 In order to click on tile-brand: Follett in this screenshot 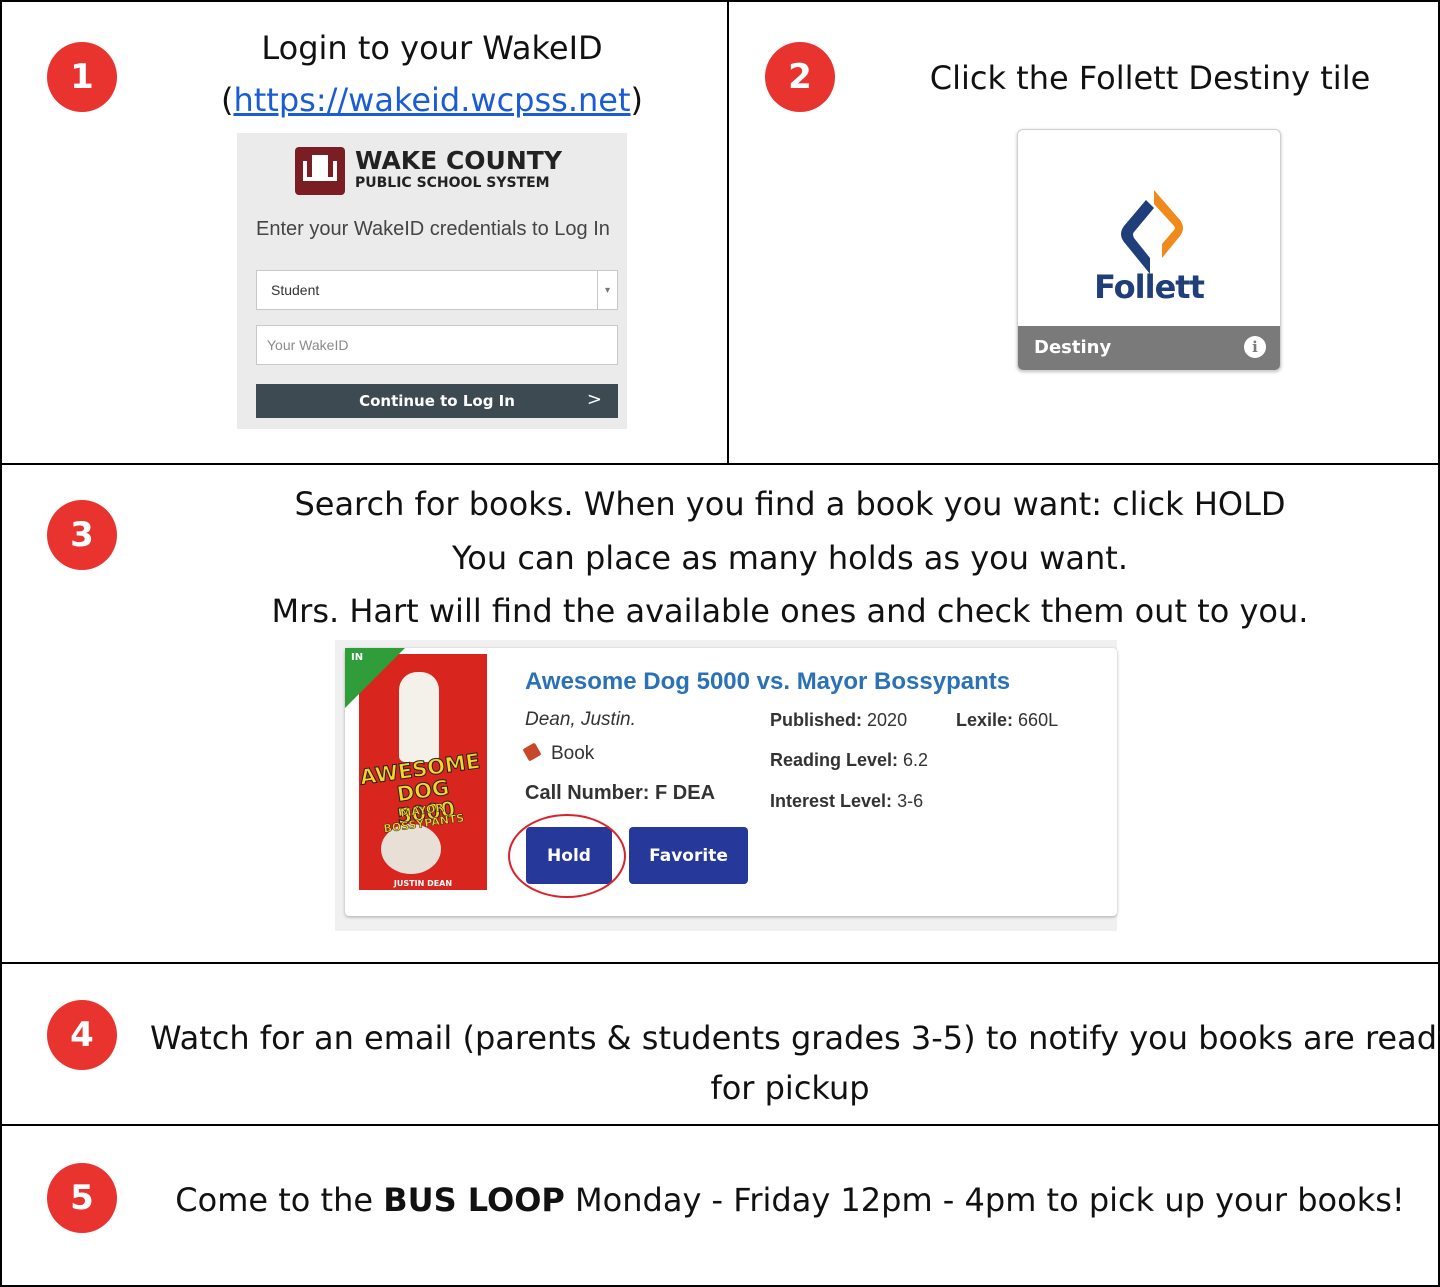, I will do `click(1149, 287)`.